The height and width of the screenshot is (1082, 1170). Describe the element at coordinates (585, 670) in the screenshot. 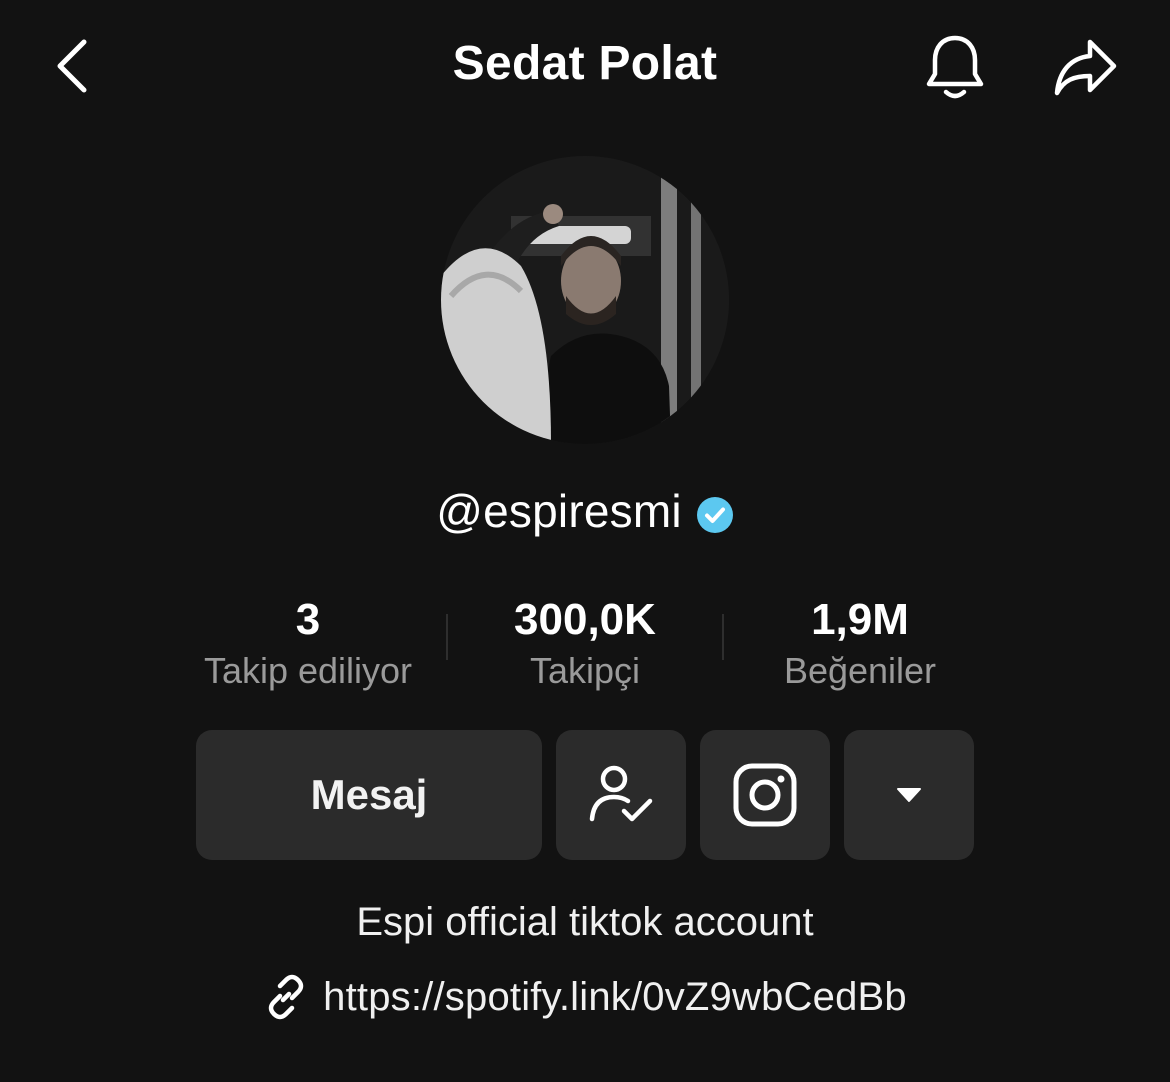

I see `stat-followers-label: Takipçi` at that location.